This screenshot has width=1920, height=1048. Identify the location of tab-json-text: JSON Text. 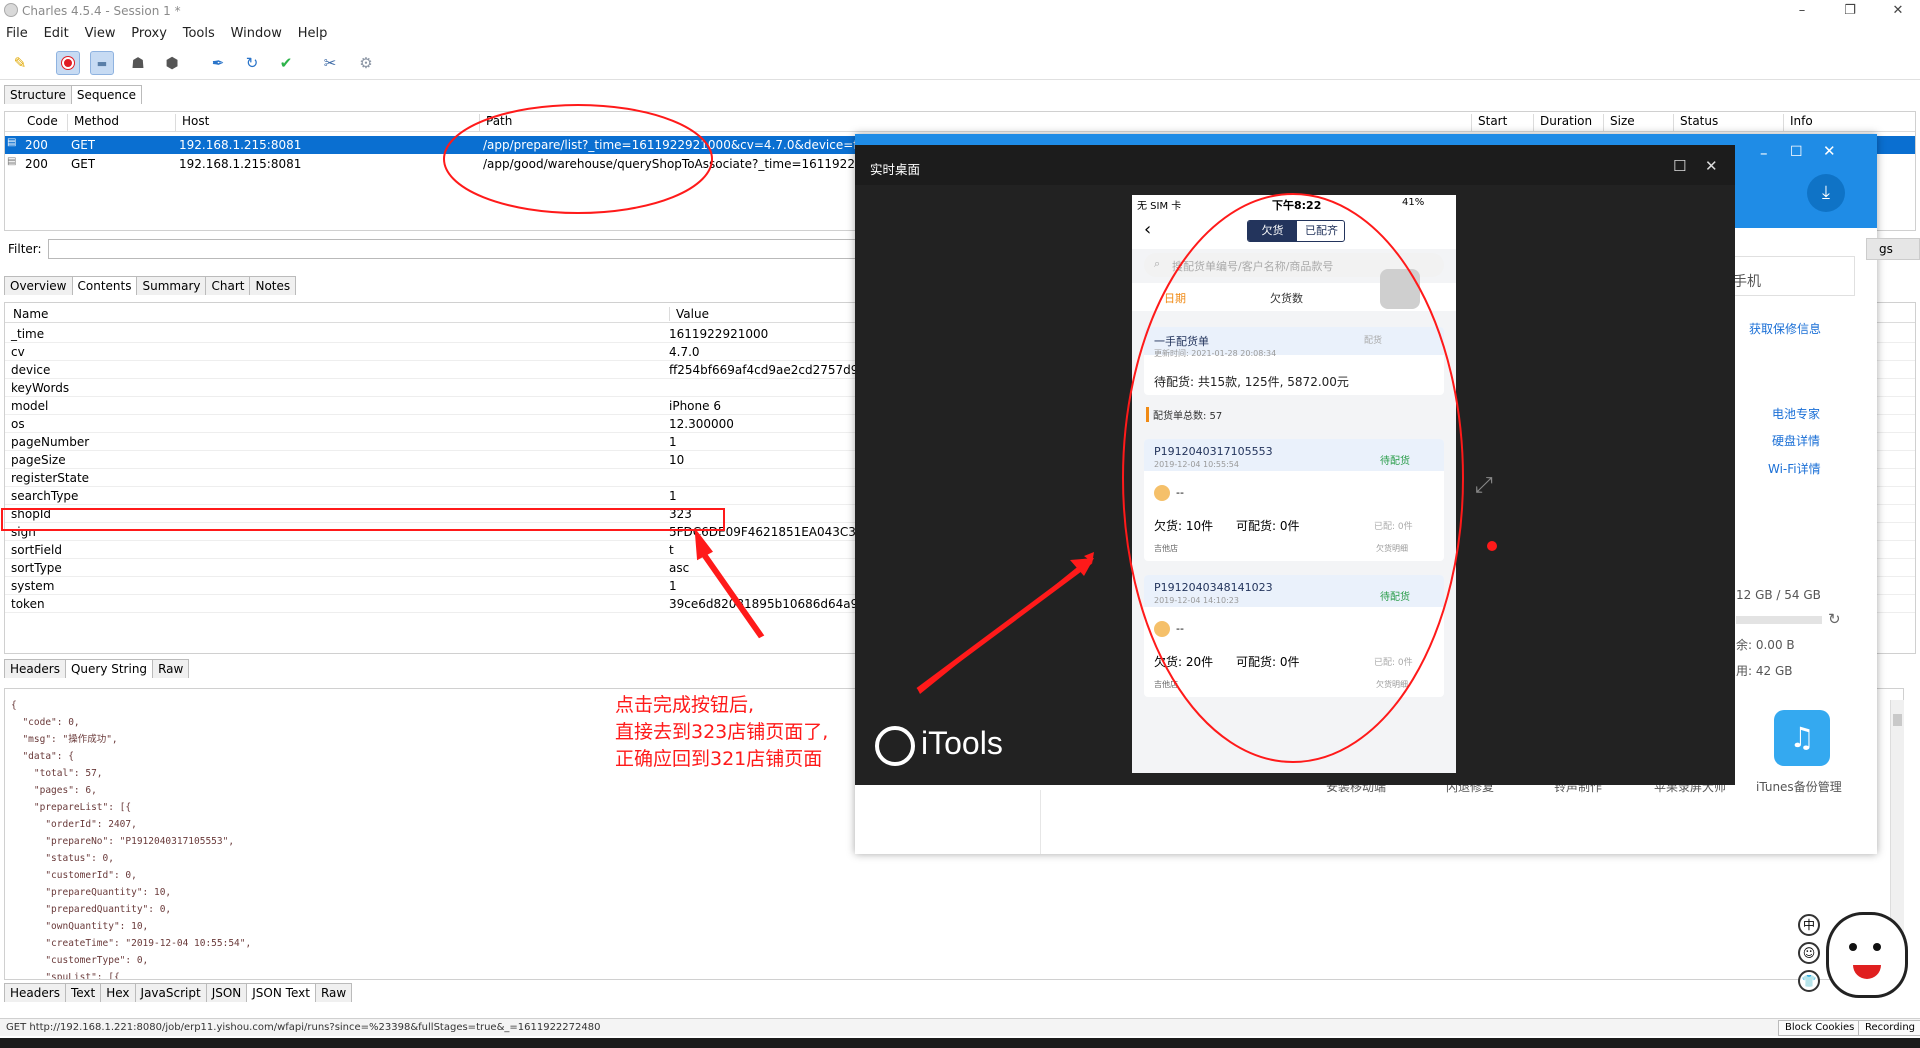
(281, 992).